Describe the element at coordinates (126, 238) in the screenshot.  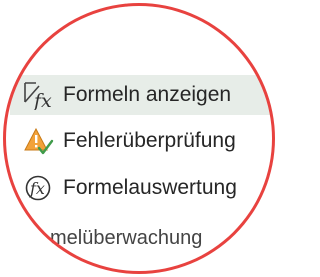
I see `group-label: melüberwachung` at that location.